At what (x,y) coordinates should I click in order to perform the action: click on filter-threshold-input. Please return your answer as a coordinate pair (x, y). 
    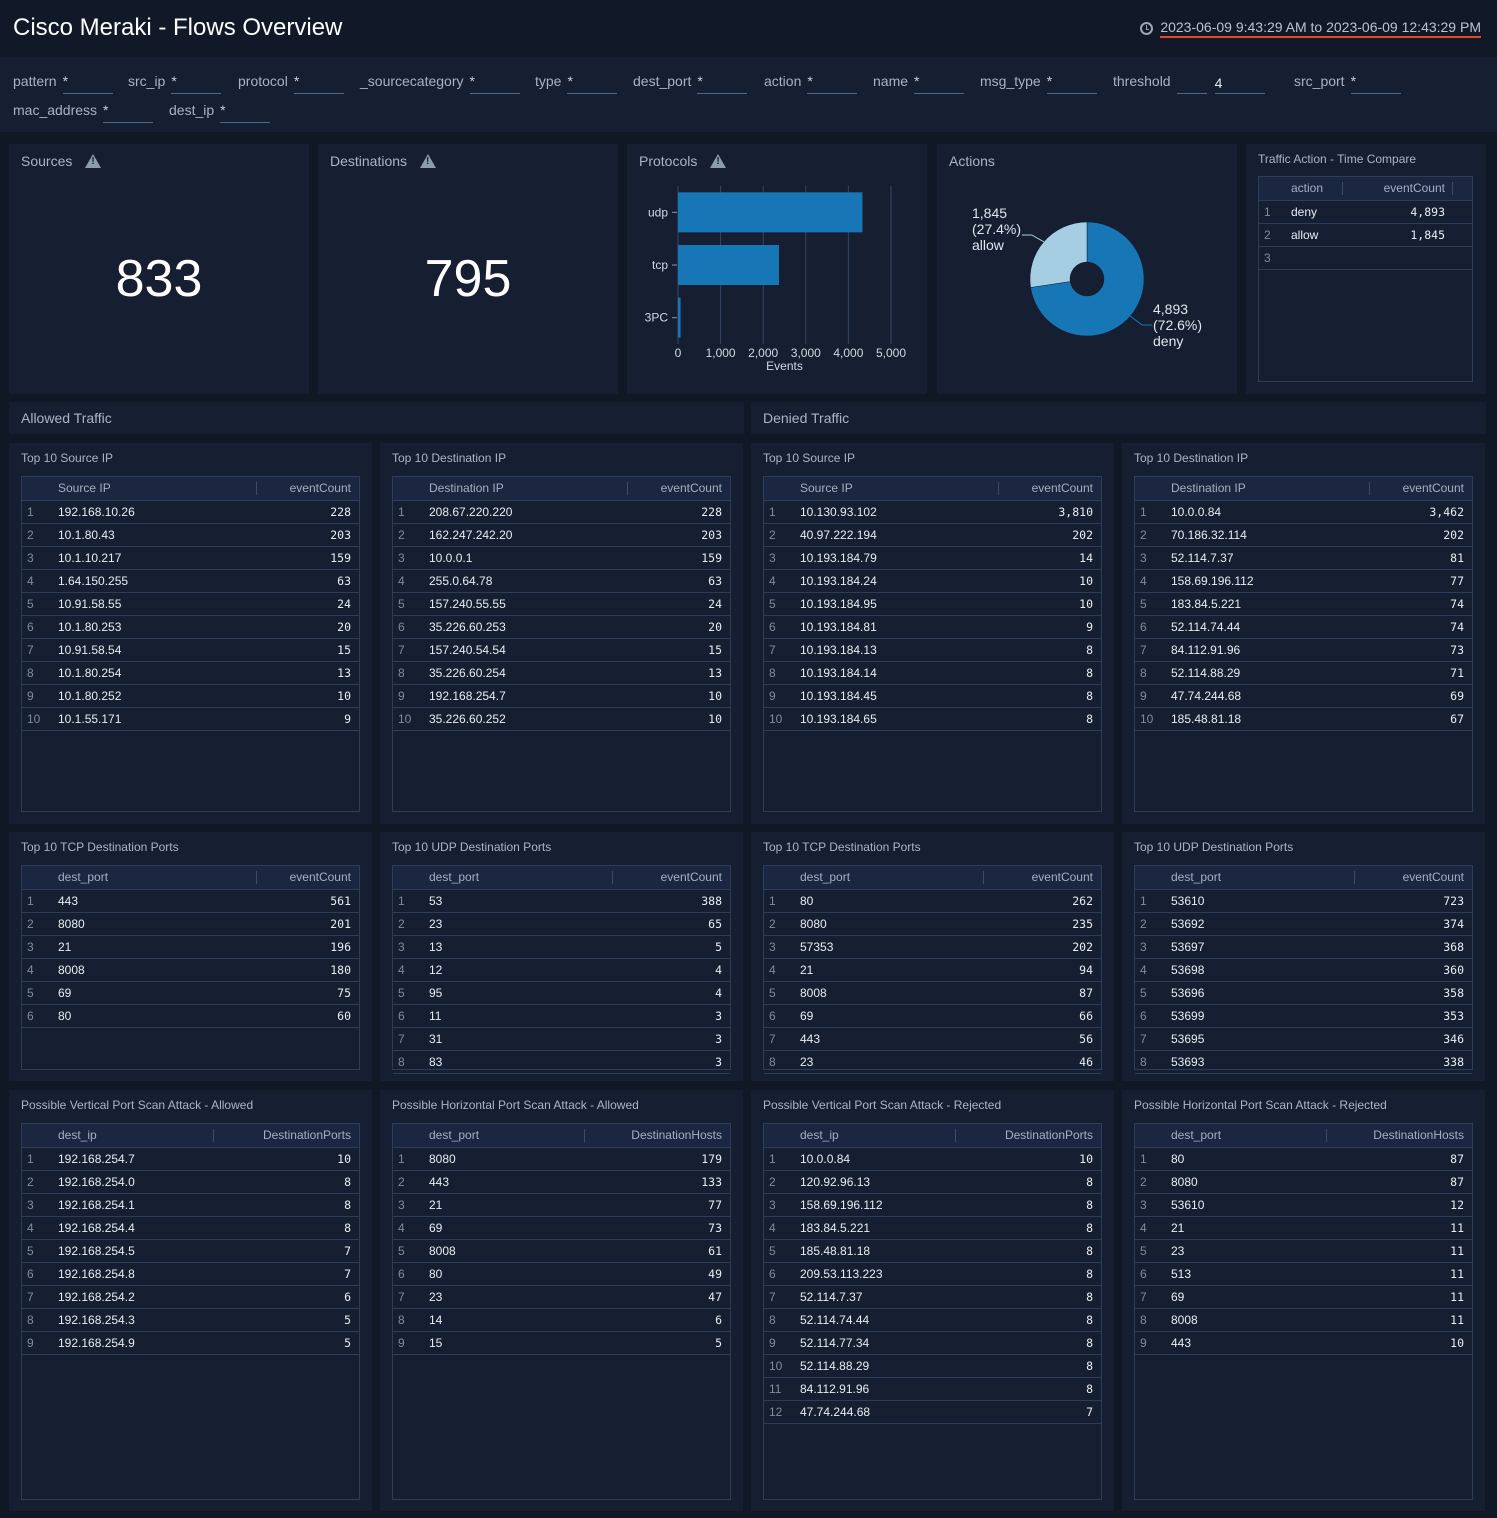
    Looking at the image, I should click on (1191, 83).